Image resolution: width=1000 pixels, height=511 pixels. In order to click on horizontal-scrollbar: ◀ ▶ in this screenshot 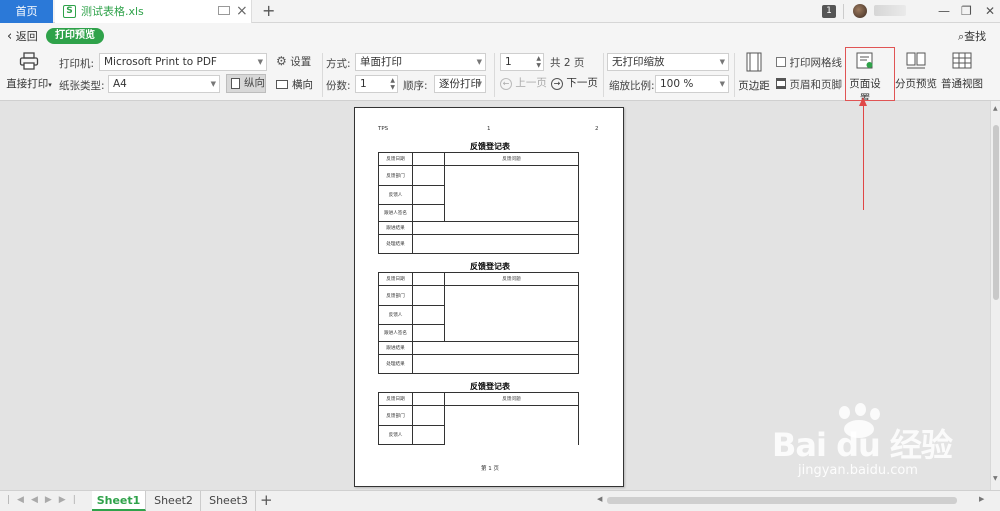, I will do `click(792, 500)`.